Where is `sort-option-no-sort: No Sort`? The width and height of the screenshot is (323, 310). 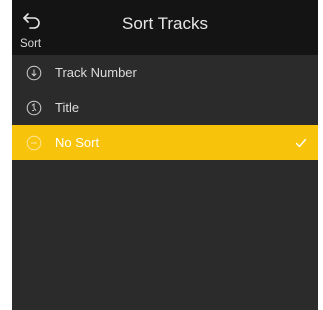
sort-option-no-sort: No Sort is located at coordinates (165, 142).